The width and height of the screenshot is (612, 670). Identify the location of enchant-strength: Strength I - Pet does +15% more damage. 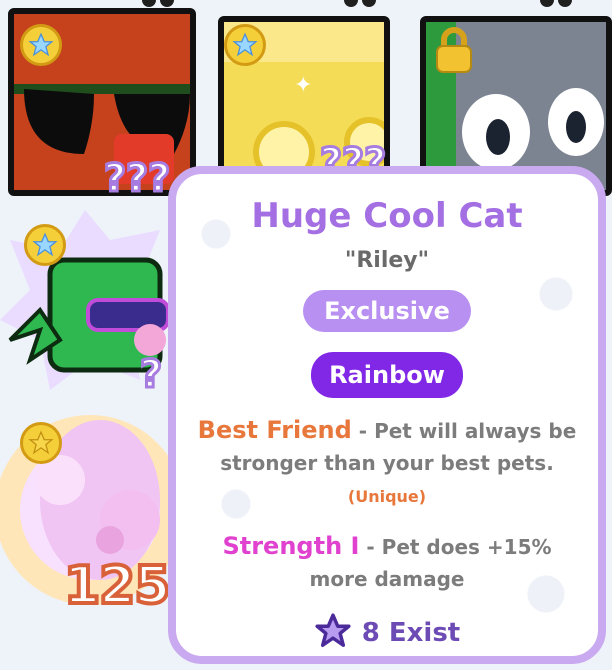
(387, 562).